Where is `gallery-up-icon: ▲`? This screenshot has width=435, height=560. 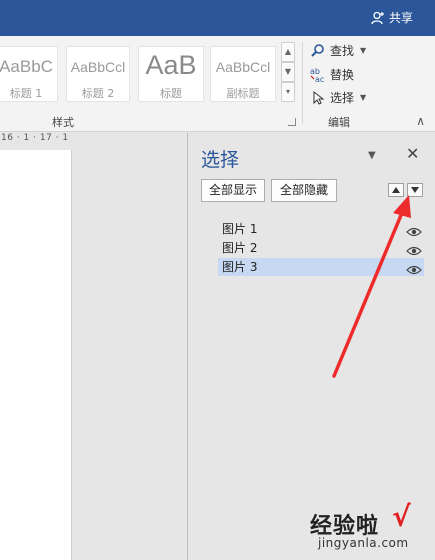
gallery-up-icon: ▲ is located at coordinates (288, 52).